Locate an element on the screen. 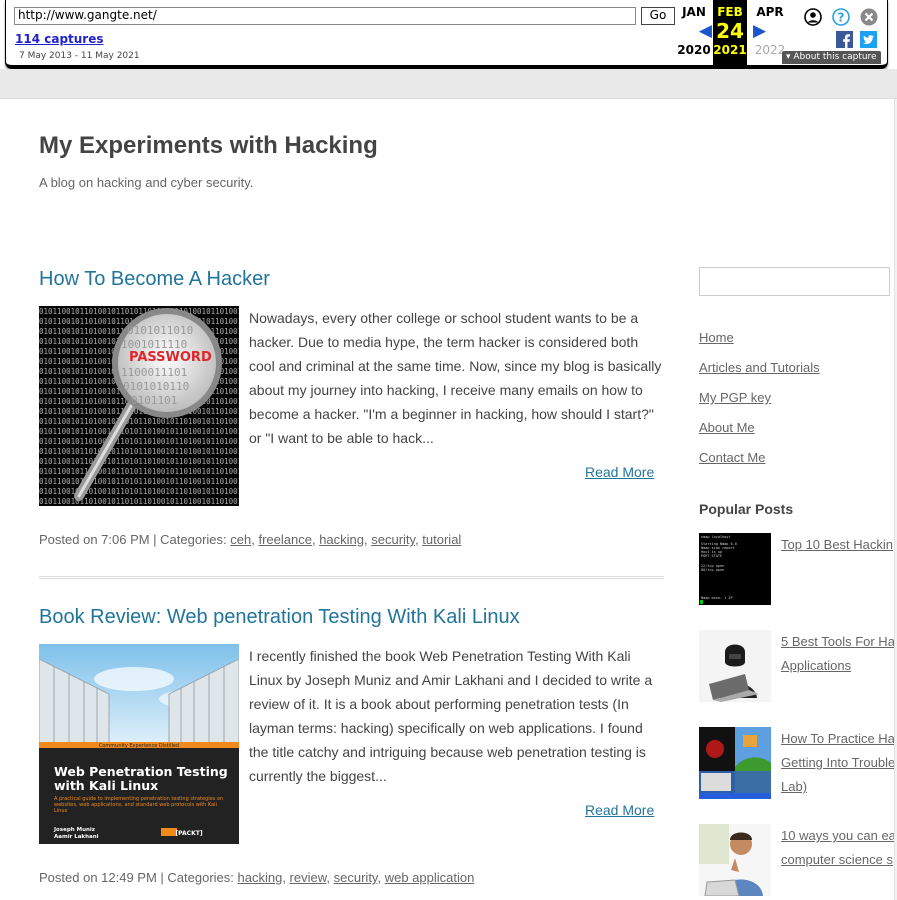  popular-post-line: Getting Into Trouble is located at coordinates (838, 762).